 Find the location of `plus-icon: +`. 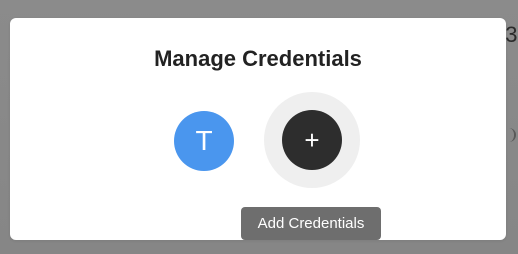

plus-icon: + is located at coordinates (312, 140).